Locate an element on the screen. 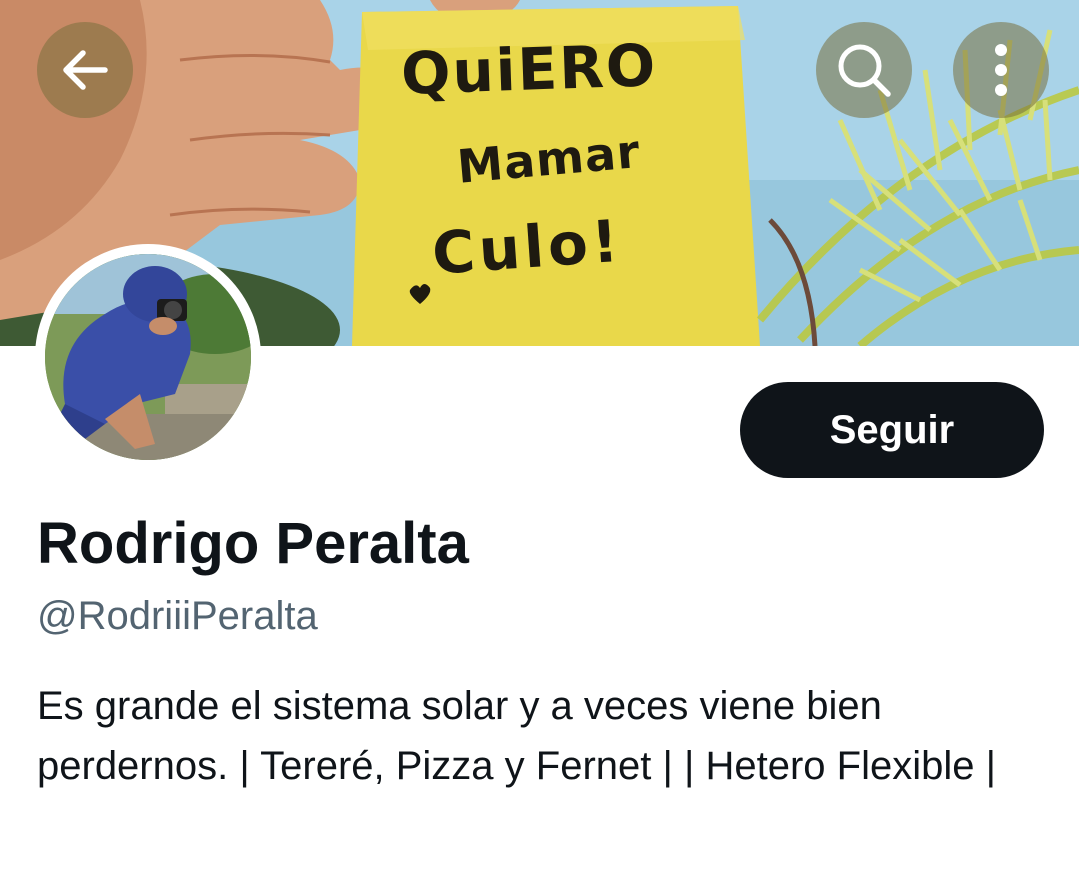 Image resolution: width=1079 pixels, height=891 pixels. avatar-image is located at coordinates (148, 357).